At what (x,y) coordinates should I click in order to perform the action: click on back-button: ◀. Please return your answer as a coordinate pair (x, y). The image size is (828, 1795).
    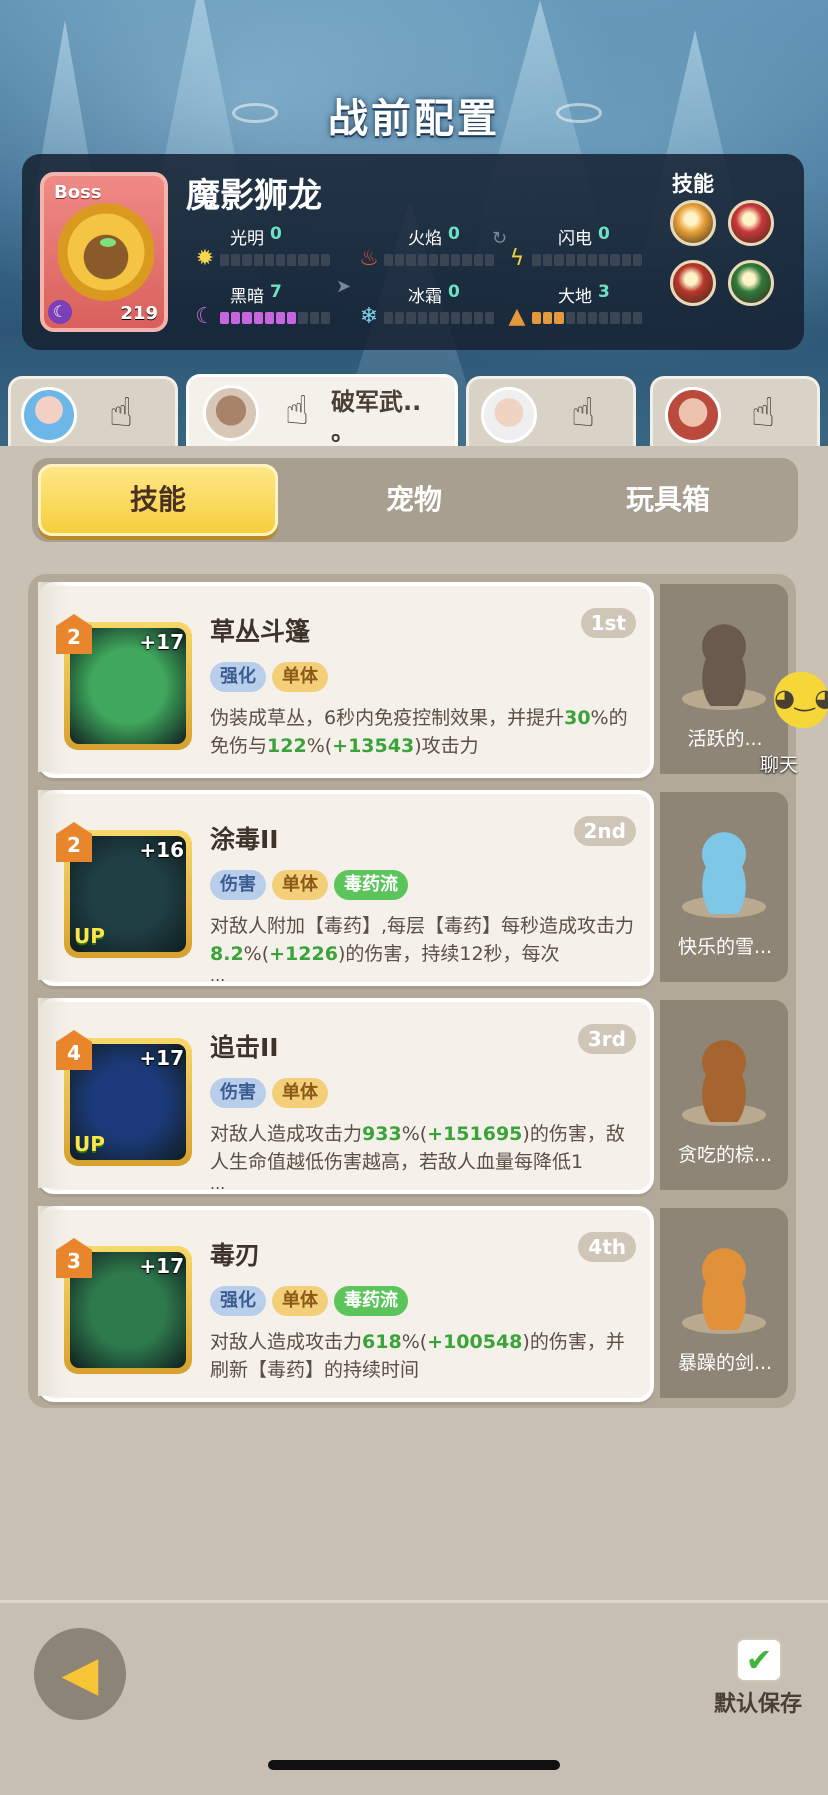
    Looking at the image, I should click on (80, 1674).